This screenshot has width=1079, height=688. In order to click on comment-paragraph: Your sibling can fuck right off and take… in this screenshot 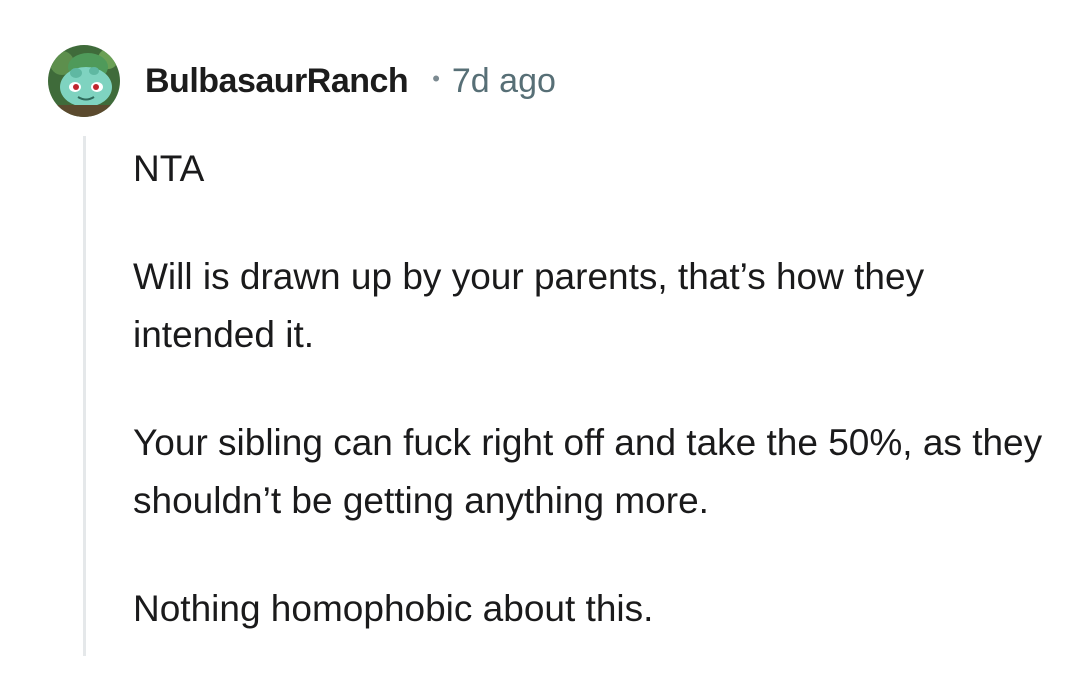, I will do `click(588, 471)`.